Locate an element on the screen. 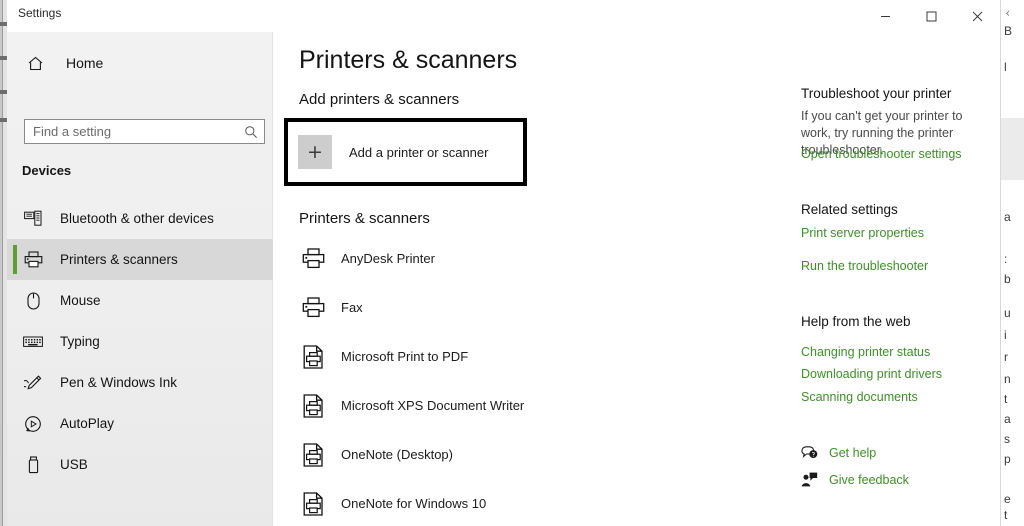  print-server-properties-link: Print server properties is located at coordinates (862, 233).